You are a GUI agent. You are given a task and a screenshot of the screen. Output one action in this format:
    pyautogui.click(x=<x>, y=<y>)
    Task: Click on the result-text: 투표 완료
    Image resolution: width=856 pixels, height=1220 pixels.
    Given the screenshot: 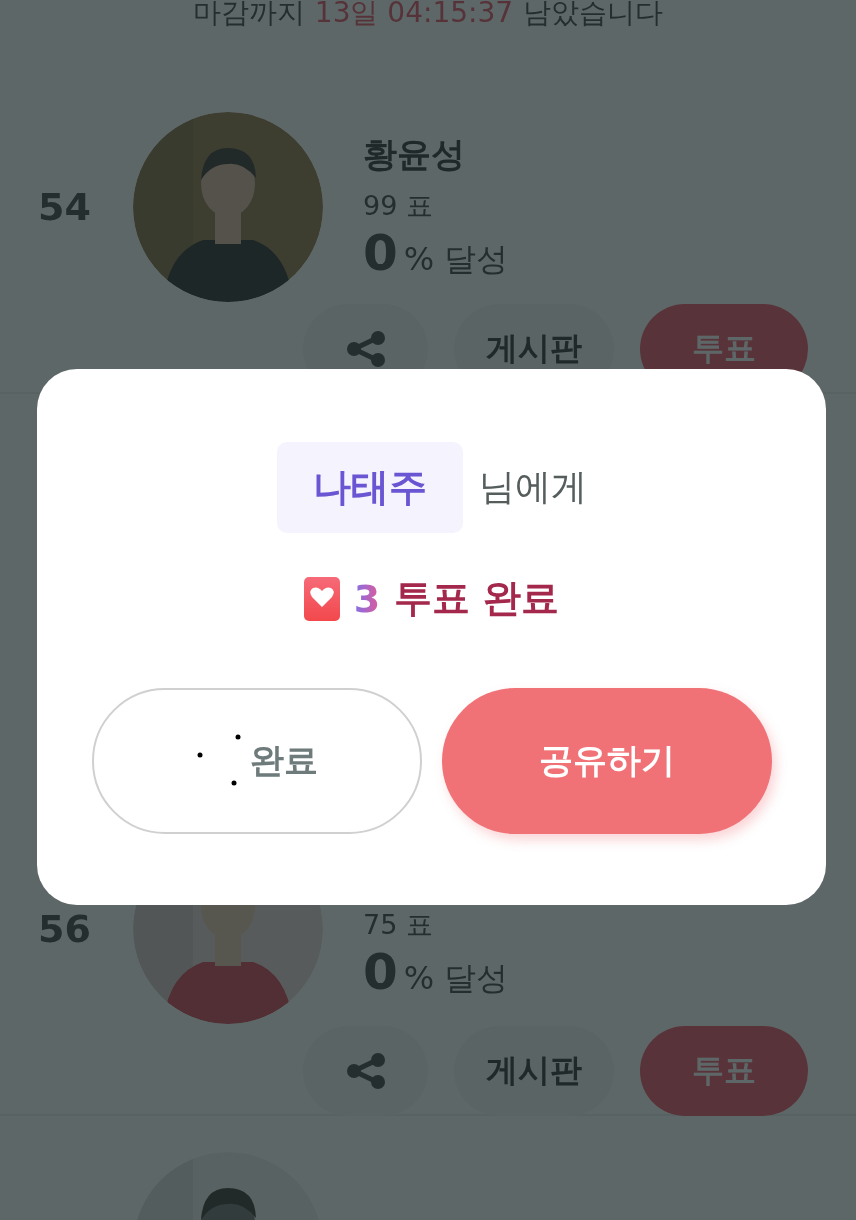 What is the action you would take?
    pyautogui.click(x=477, y=598)
    